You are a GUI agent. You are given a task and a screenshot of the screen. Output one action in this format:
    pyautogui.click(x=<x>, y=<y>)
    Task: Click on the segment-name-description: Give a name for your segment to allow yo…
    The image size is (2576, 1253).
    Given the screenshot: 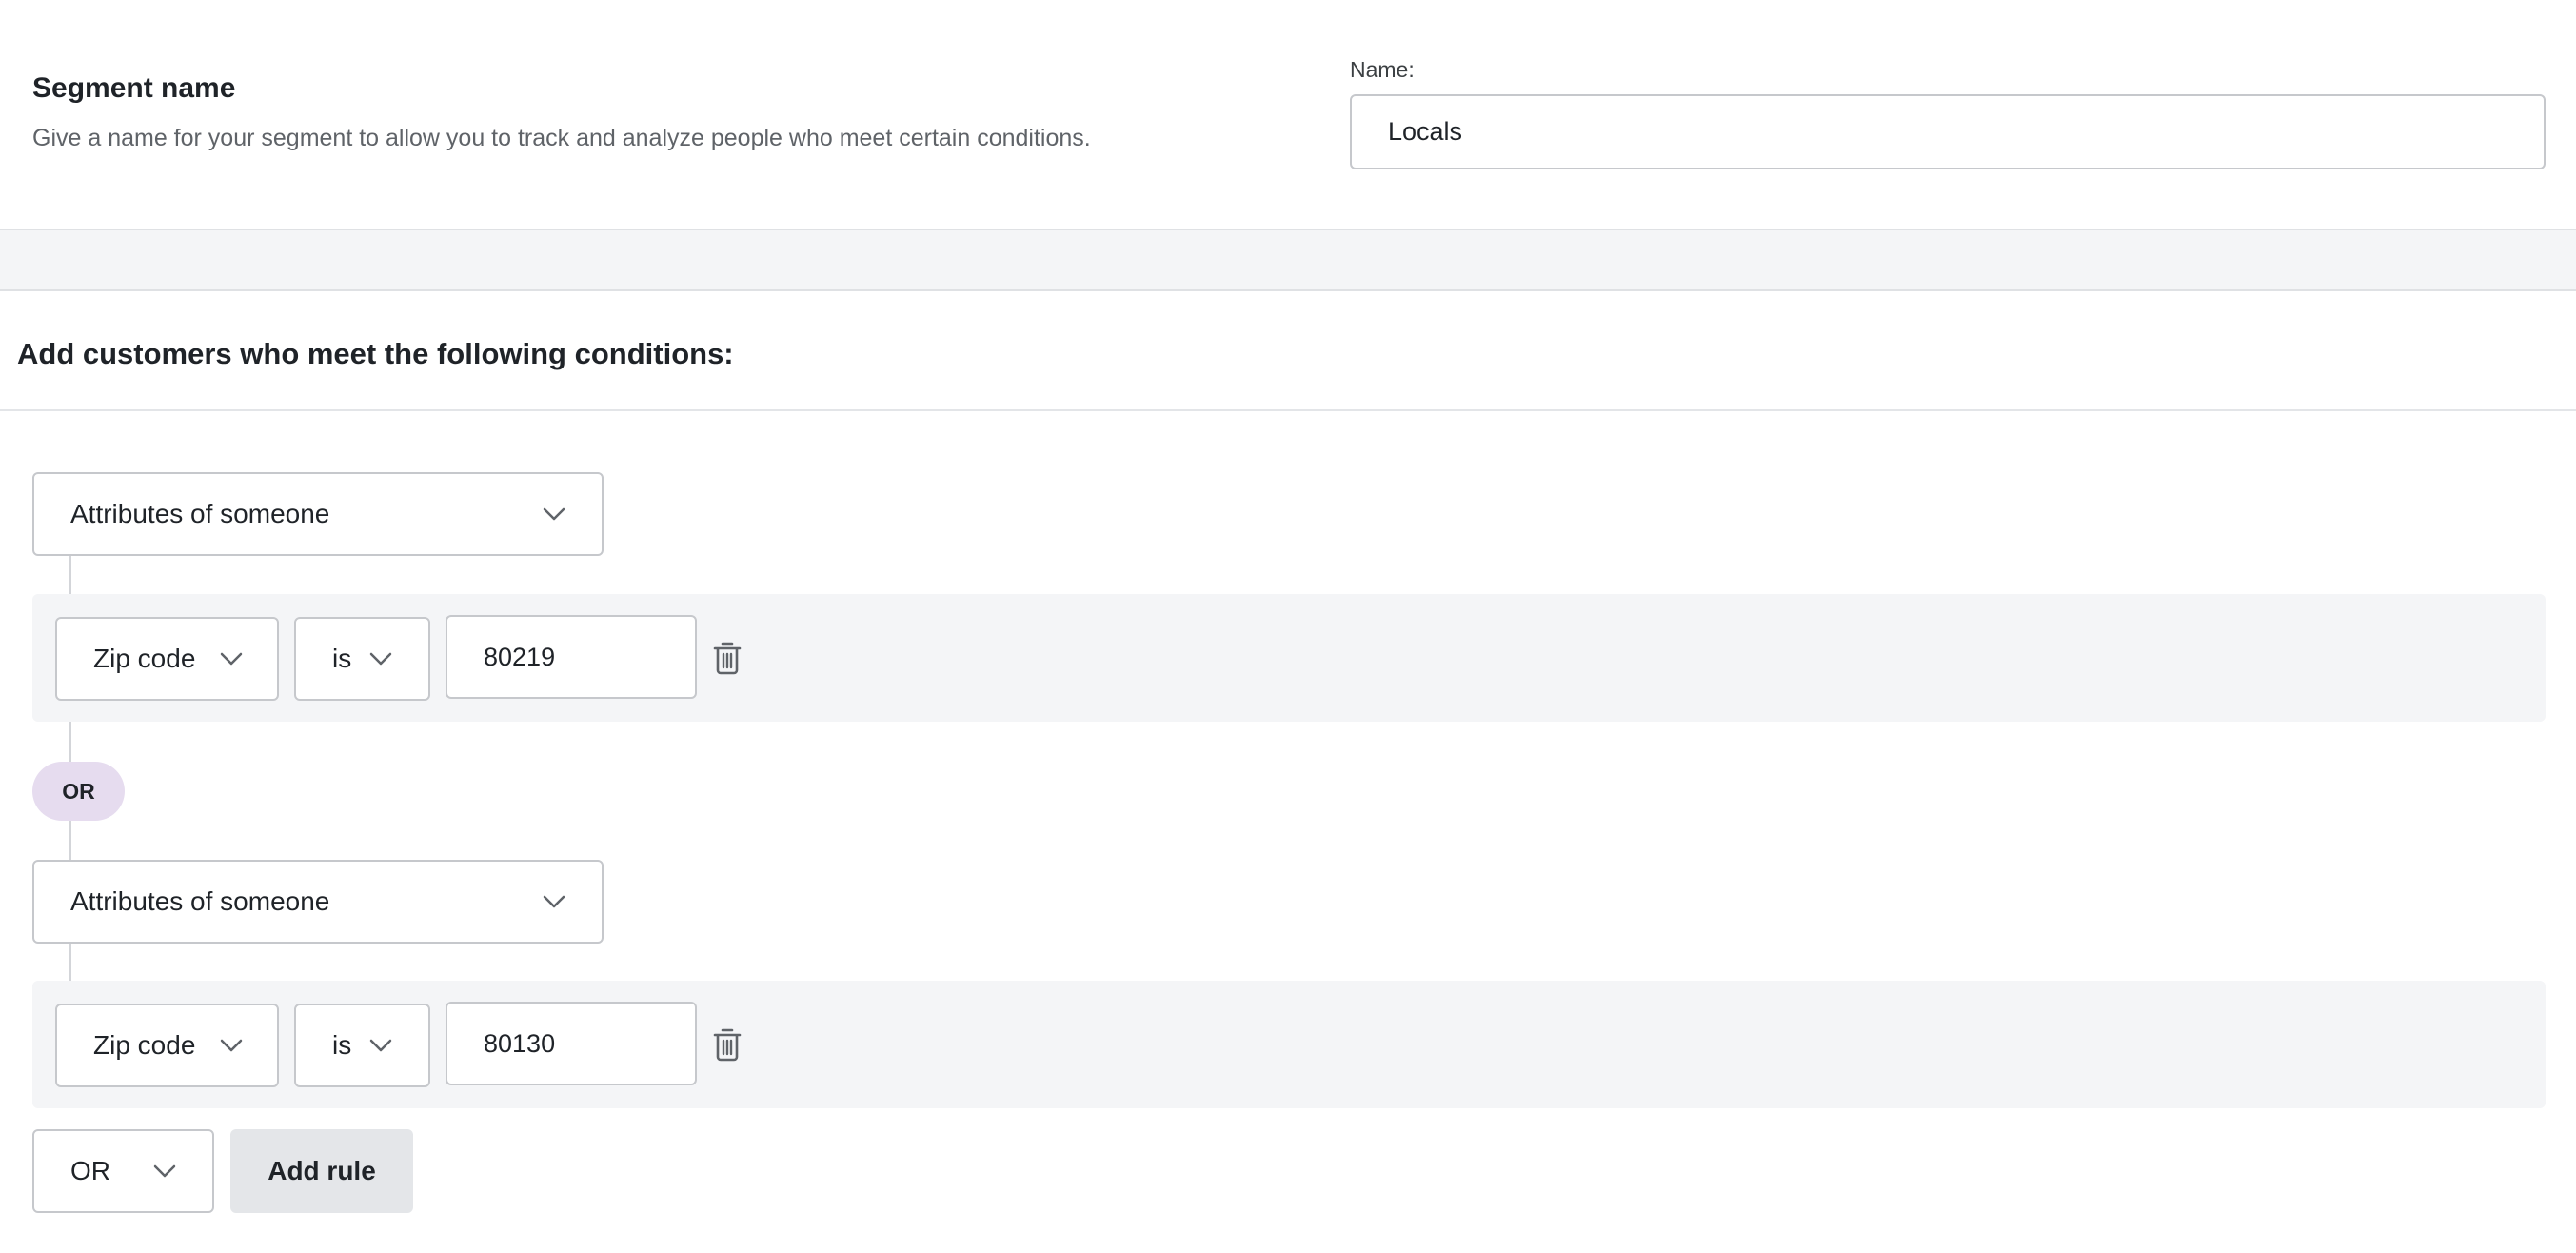 What is the action you would take?
    pyautogui.click(x=561, y=138)
    